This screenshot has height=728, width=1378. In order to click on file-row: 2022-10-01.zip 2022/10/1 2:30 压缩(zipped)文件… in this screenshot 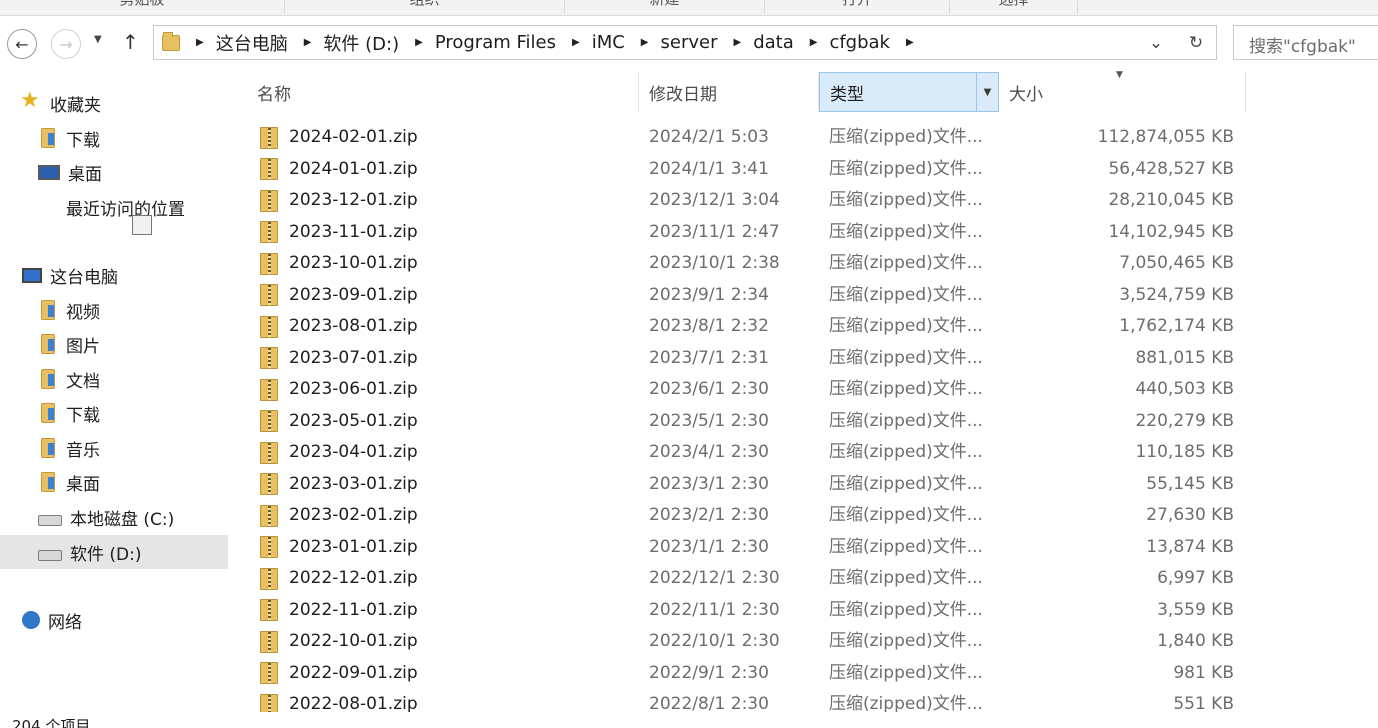, I will do `click(750, 641)`.